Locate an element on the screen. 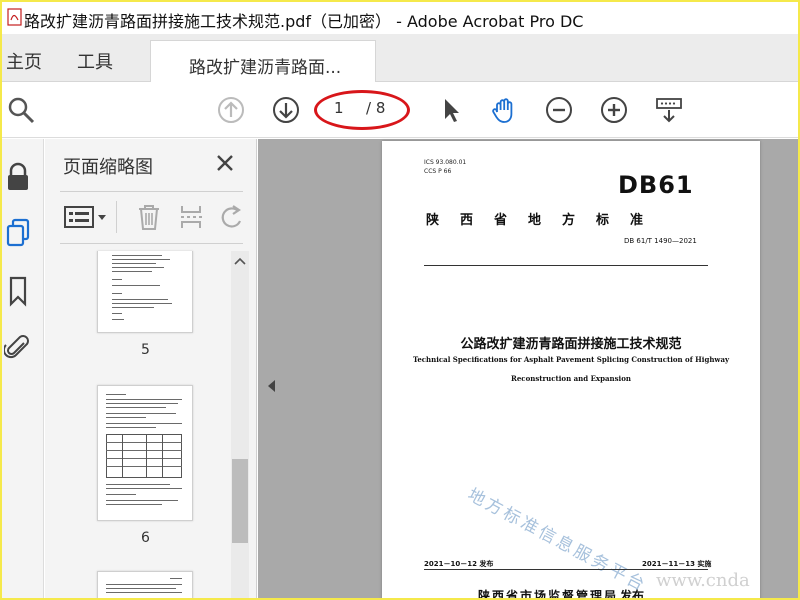  page-watermark: 地方标准信息服务平台 is located at coordinates (557, 540).